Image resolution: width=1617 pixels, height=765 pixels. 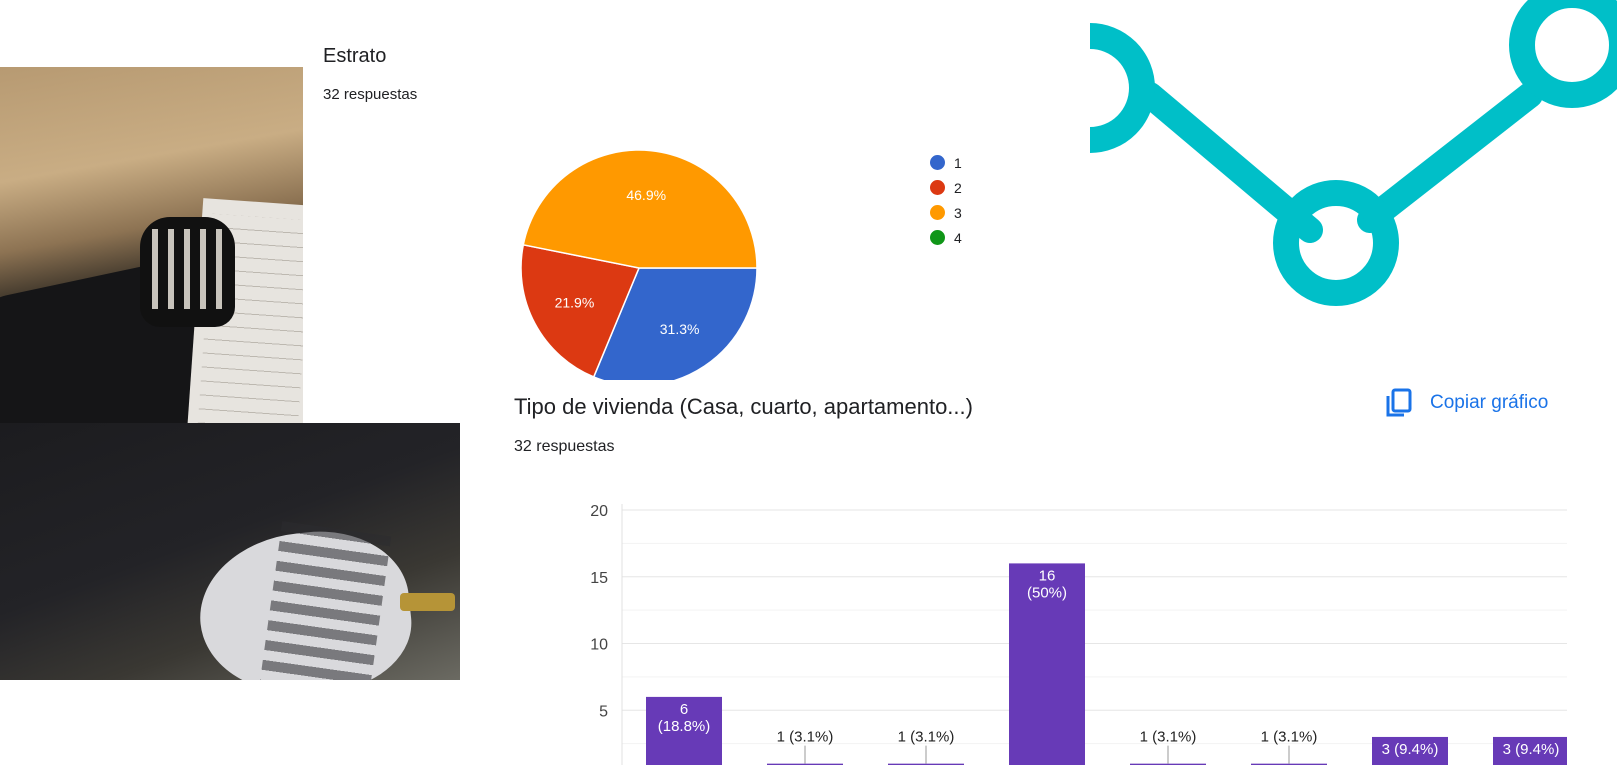 What do you see at coordinates (805, 737) in the screenshot?
I see `bar-label-2: 1 (3.1%)` at bounding box center [805, 737].